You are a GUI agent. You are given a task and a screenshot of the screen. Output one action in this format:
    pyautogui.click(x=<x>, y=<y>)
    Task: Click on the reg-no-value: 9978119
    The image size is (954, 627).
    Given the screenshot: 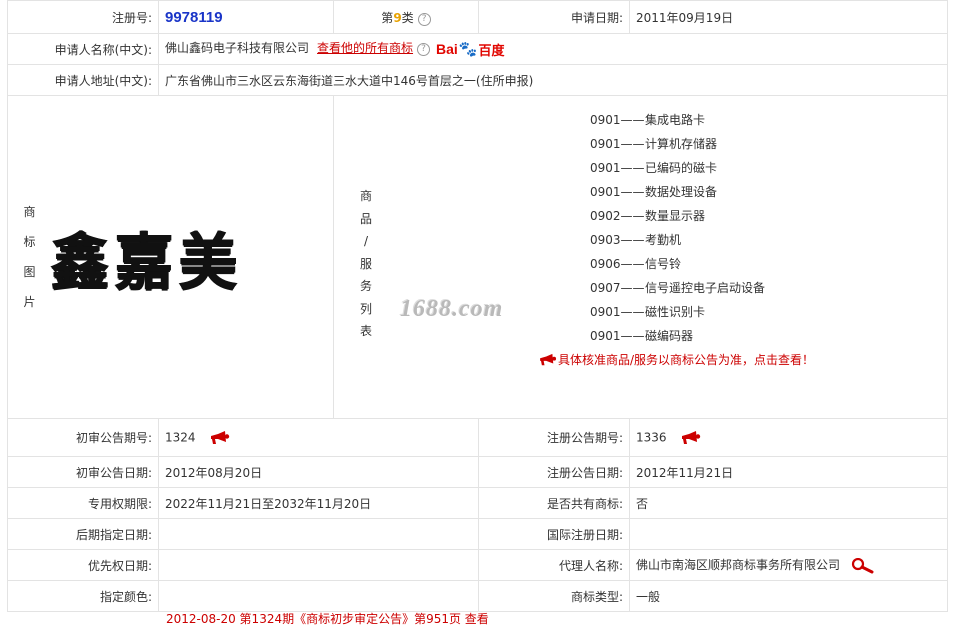 What is the action you would take?
    pyautogui.click(x=194, y=17)
    